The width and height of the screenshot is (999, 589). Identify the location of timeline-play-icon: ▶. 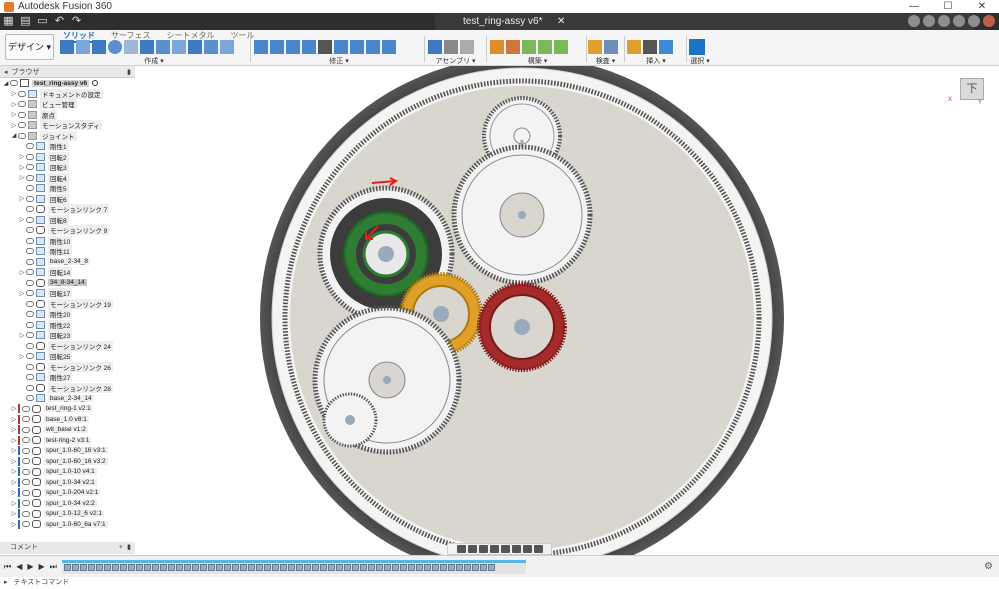
(30, 567).